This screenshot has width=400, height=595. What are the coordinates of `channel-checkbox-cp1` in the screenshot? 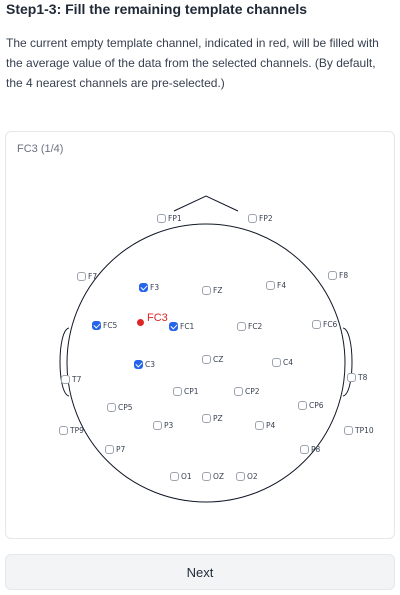 It's located at (177, 391).